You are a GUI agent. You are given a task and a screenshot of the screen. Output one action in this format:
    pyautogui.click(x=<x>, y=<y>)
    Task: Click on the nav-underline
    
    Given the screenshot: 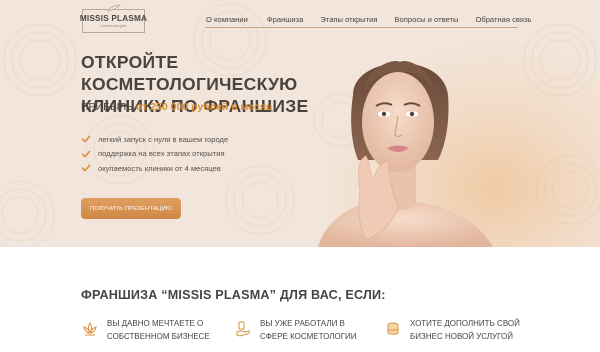 What is the action you would take?
    pyautogui.click(x=362, y=27)
    